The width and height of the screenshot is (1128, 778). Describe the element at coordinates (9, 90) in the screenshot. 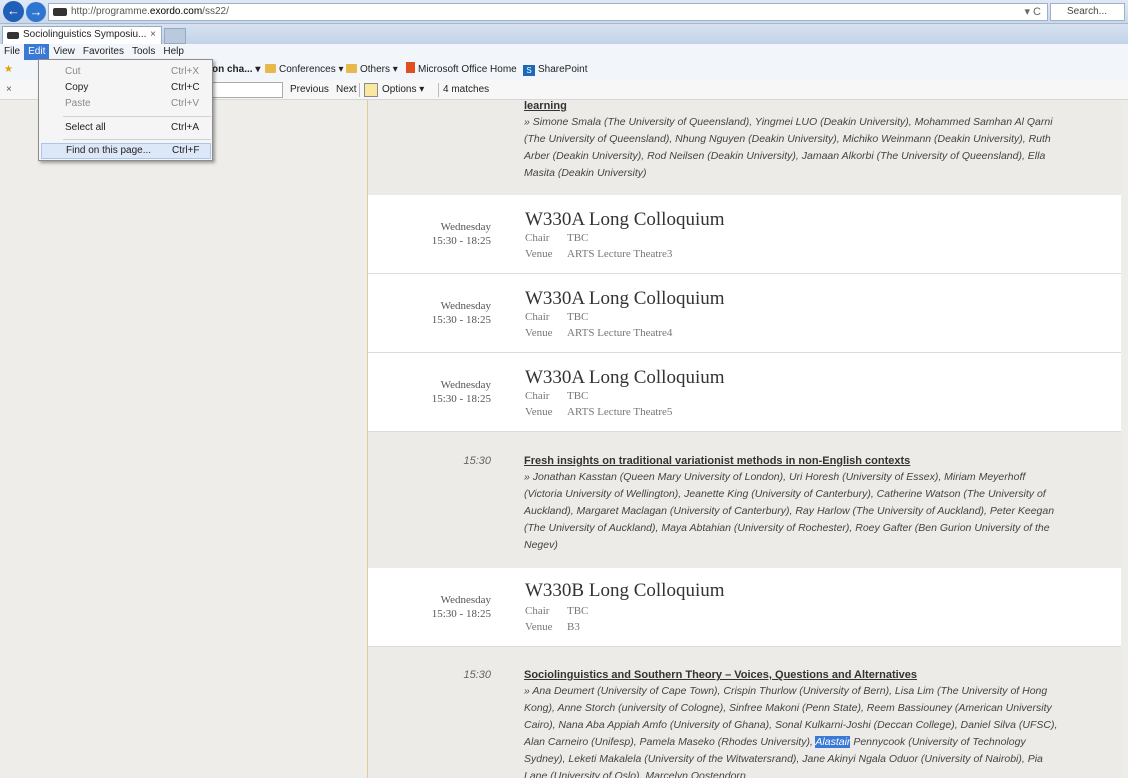

I see `find-close-icon: ×` at that location.